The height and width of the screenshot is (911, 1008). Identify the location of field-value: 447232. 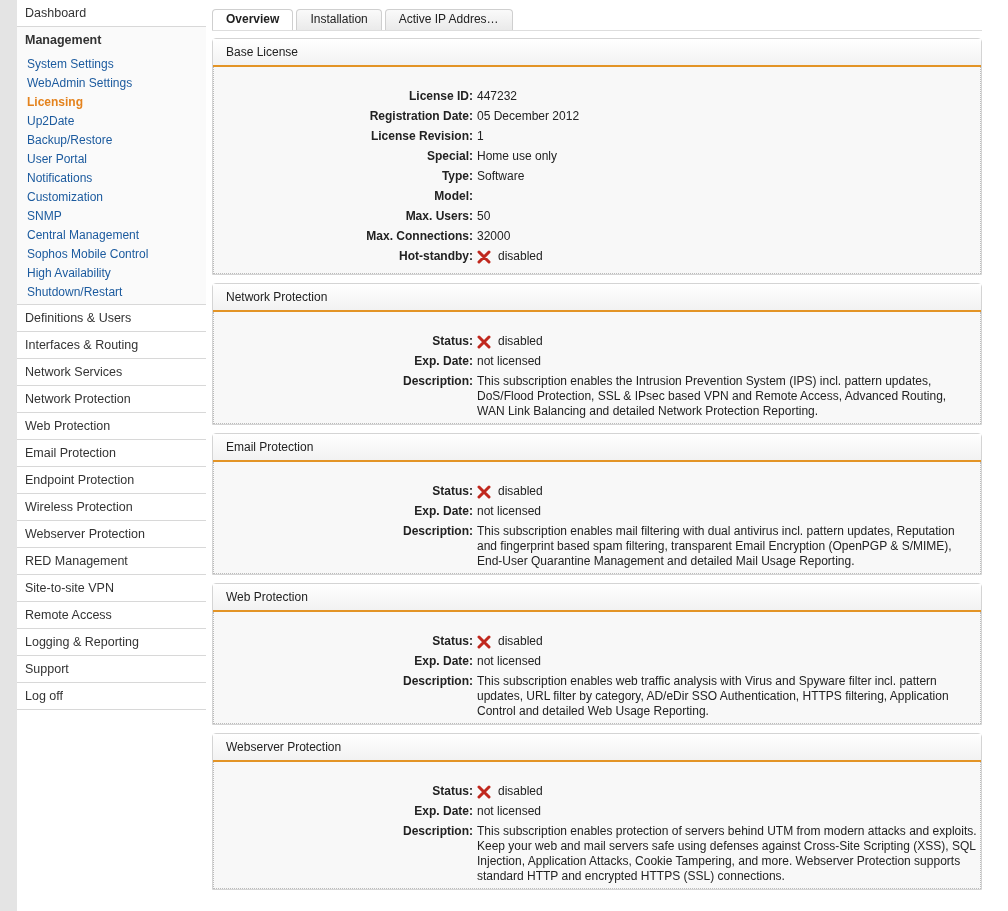
(497, 96).